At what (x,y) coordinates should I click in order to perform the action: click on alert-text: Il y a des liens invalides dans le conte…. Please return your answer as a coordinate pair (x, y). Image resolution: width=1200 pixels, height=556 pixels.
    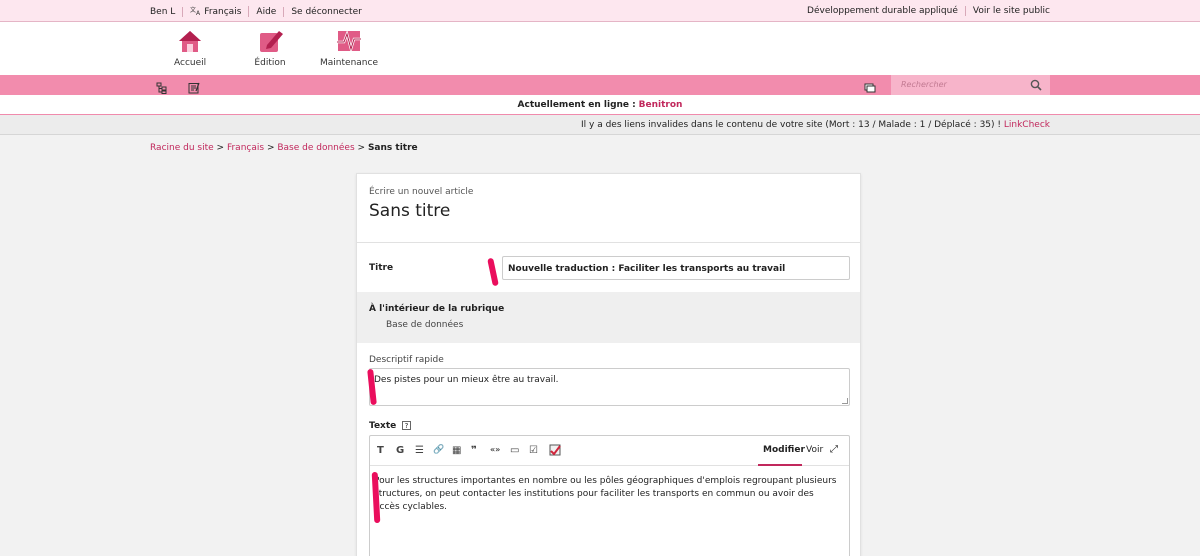
    Looking at the image, I should click on (791, 125).